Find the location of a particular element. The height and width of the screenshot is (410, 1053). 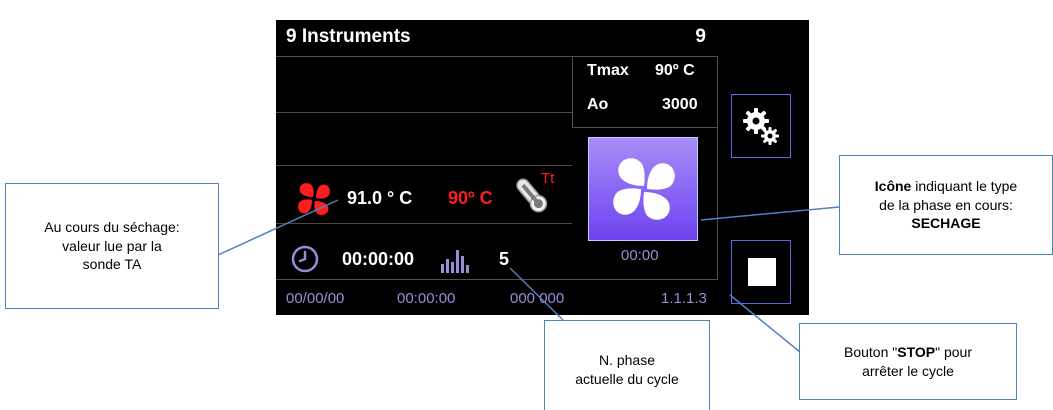

callout-probe-line3: sonde TA is located at coordinates (112, 264).